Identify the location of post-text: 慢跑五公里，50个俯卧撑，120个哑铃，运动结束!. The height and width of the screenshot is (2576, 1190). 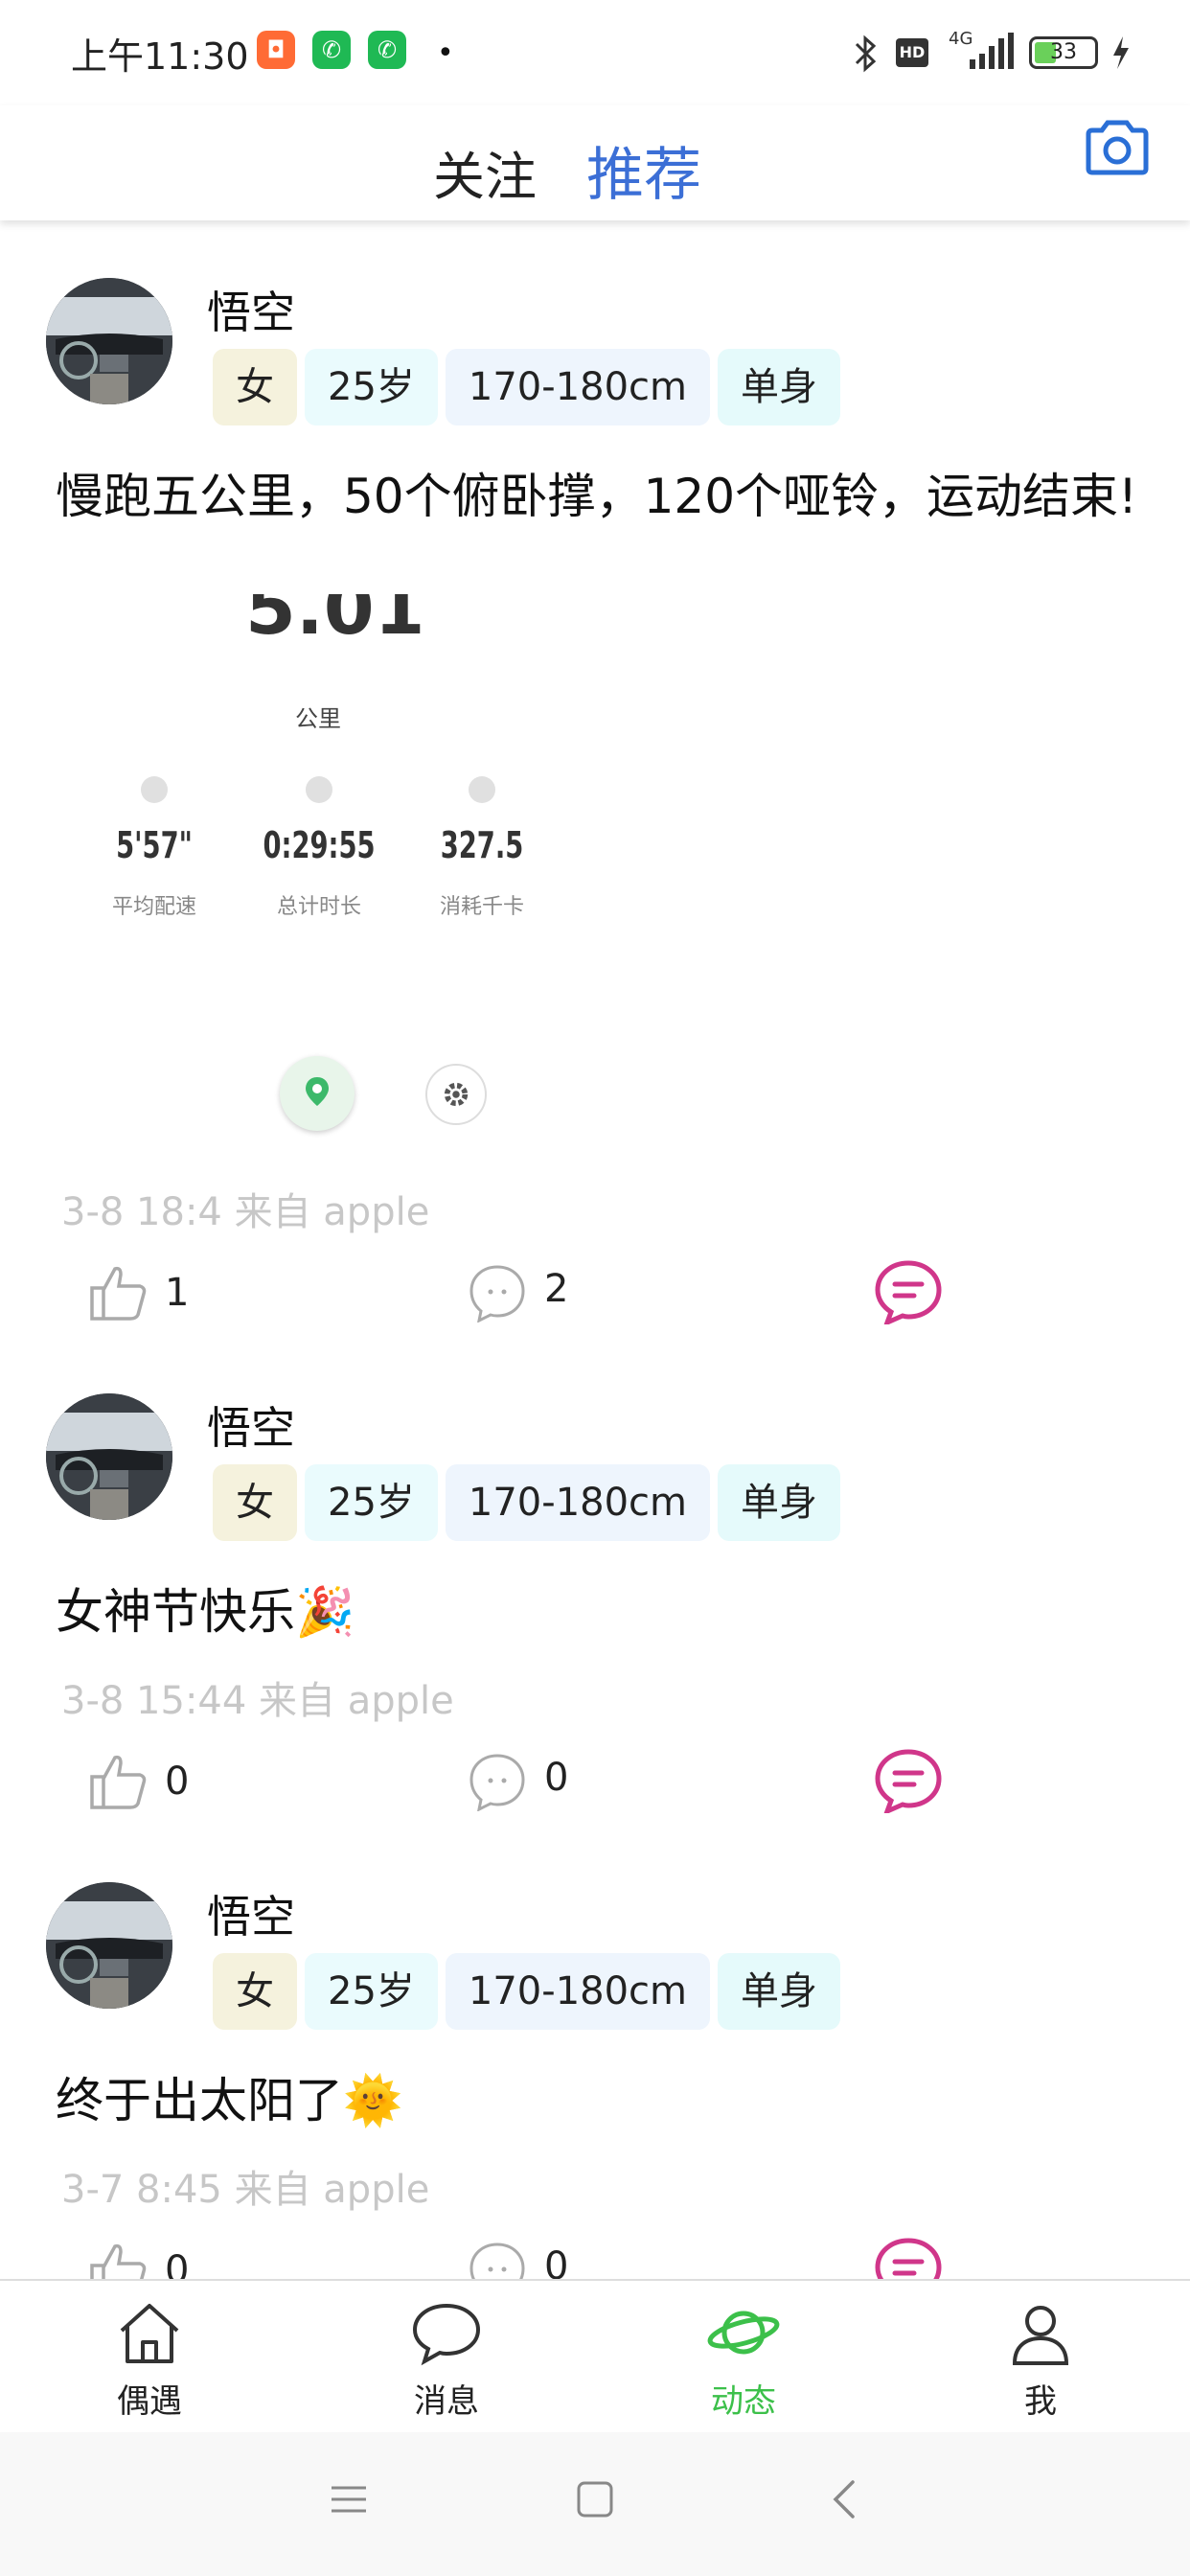
(597, 496).